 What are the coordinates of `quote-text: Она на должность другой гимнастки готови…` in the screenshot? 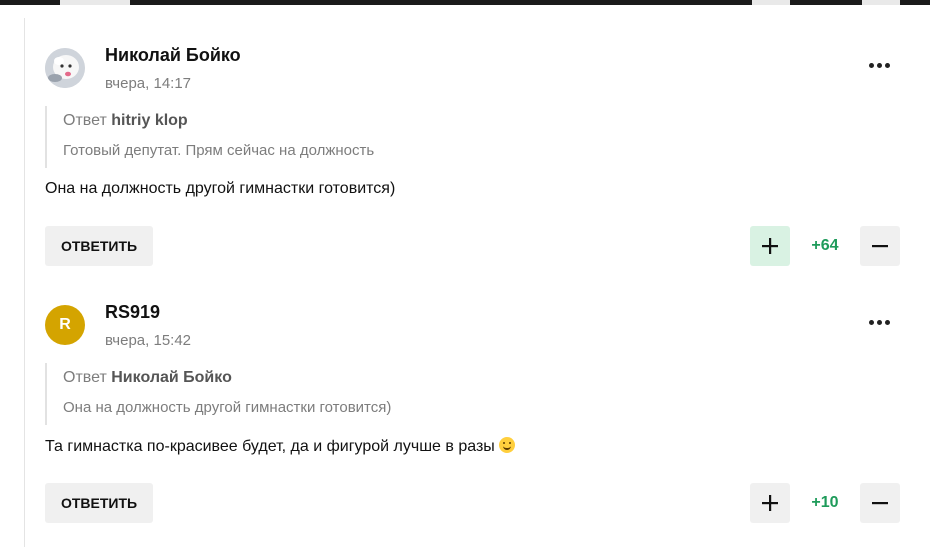 It's located at (227, 407).